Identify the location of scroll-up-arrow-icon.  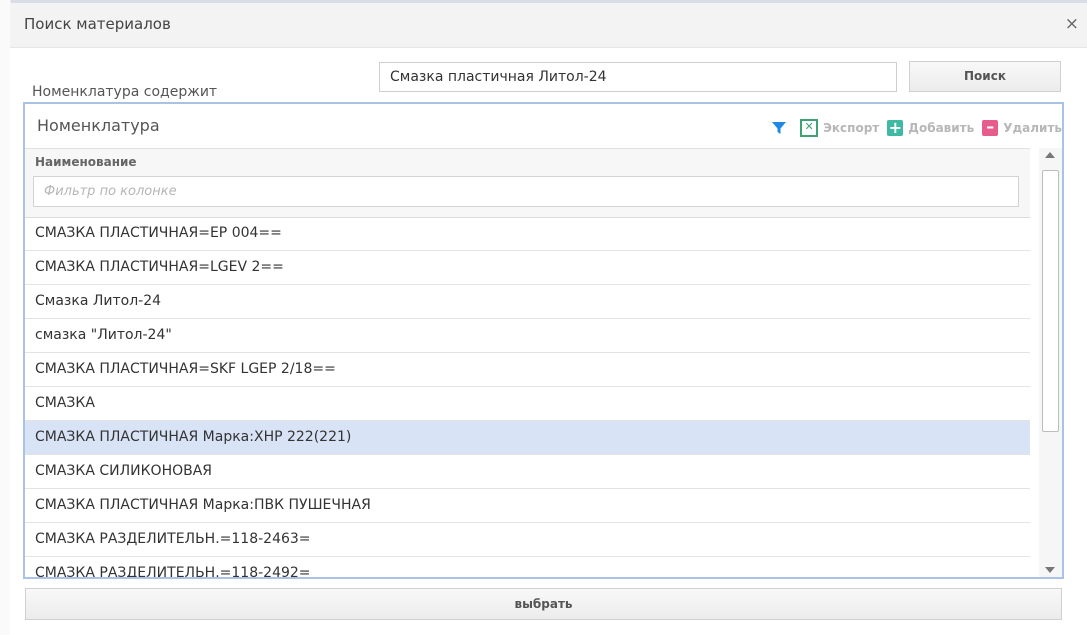
(1050, 155).